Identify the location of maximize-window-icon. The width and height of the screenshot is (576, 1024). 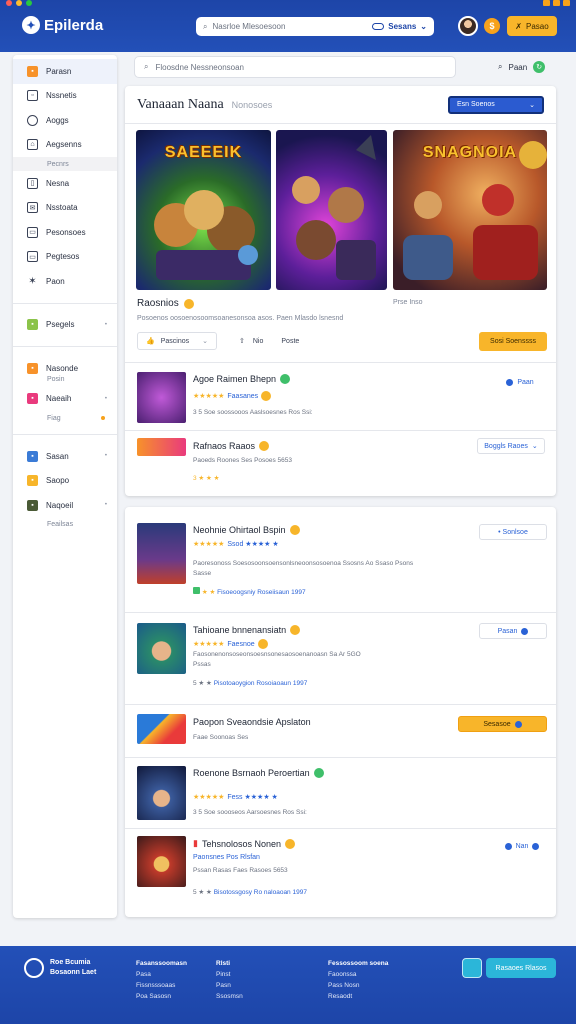
(29, 3).